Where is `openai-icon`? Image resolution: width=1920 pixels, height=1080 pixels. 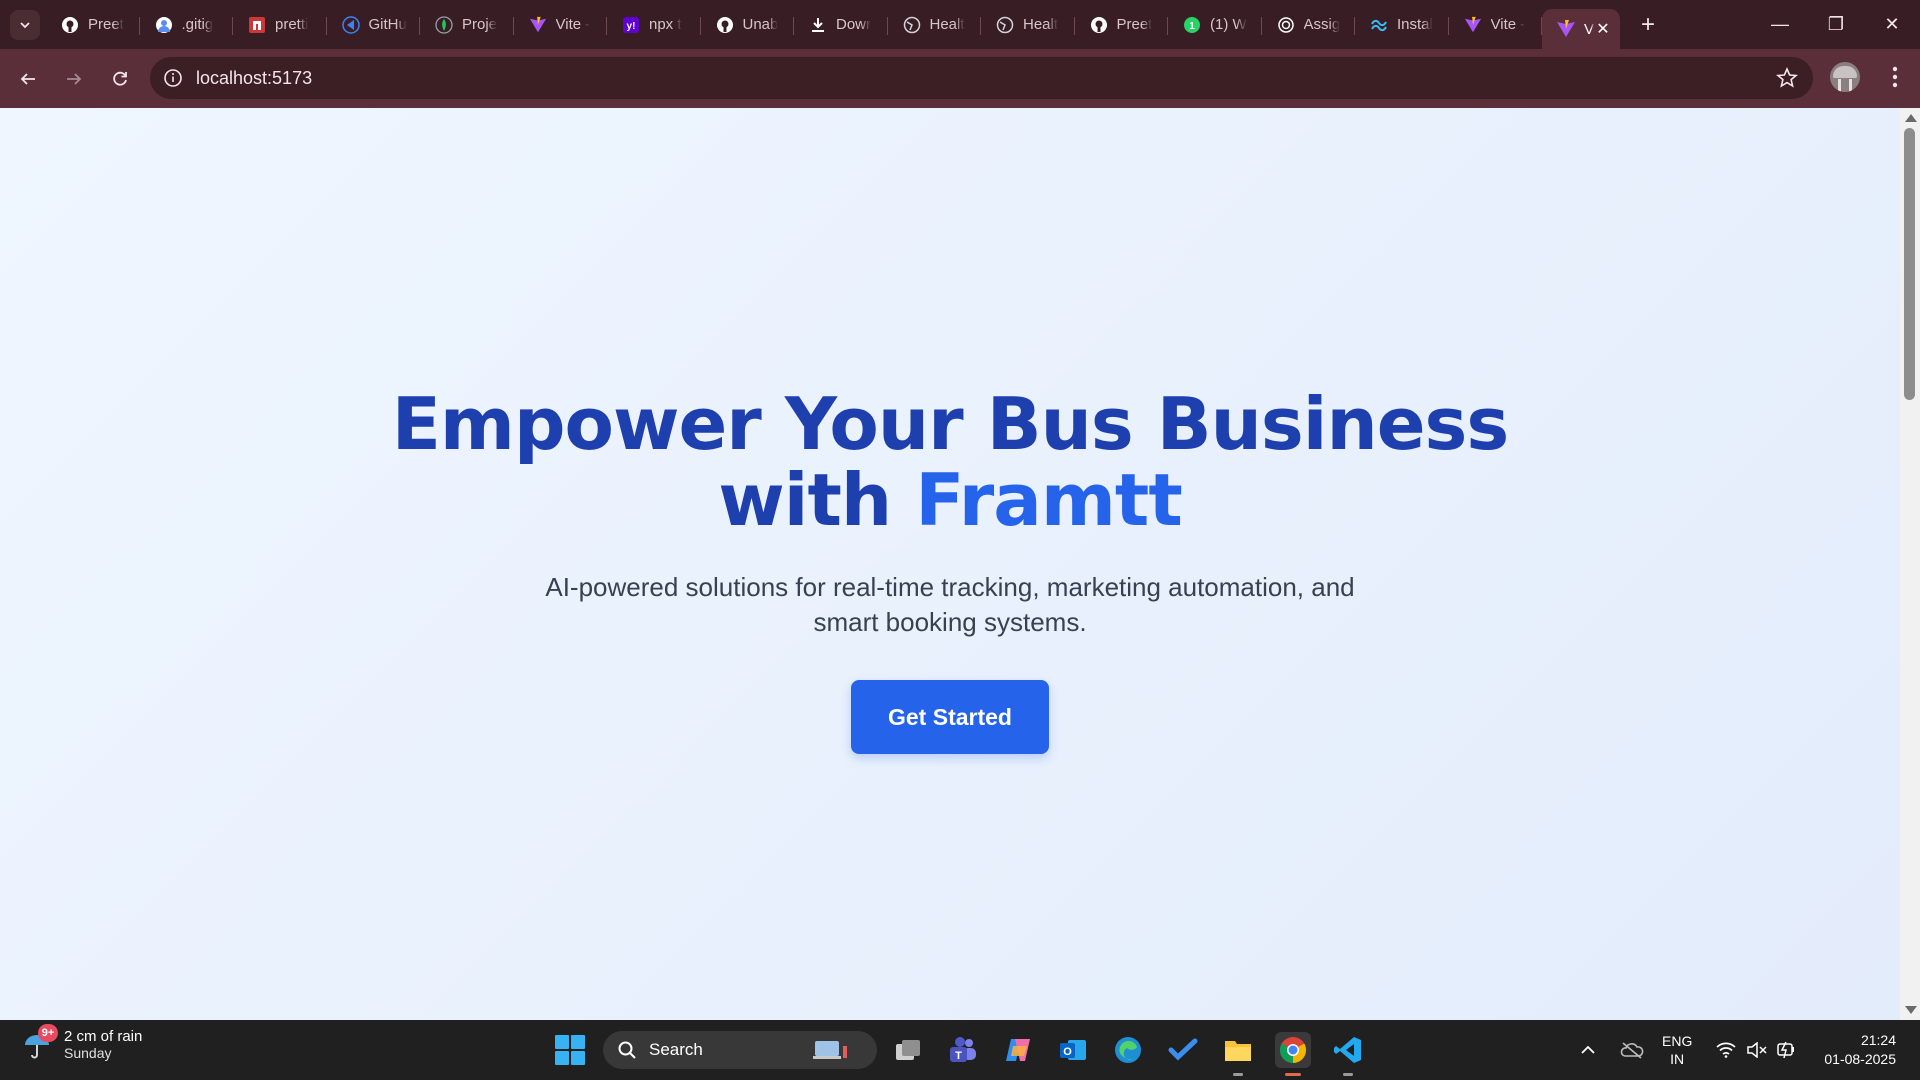 openai-icon is located at coordinates (1286, 25).